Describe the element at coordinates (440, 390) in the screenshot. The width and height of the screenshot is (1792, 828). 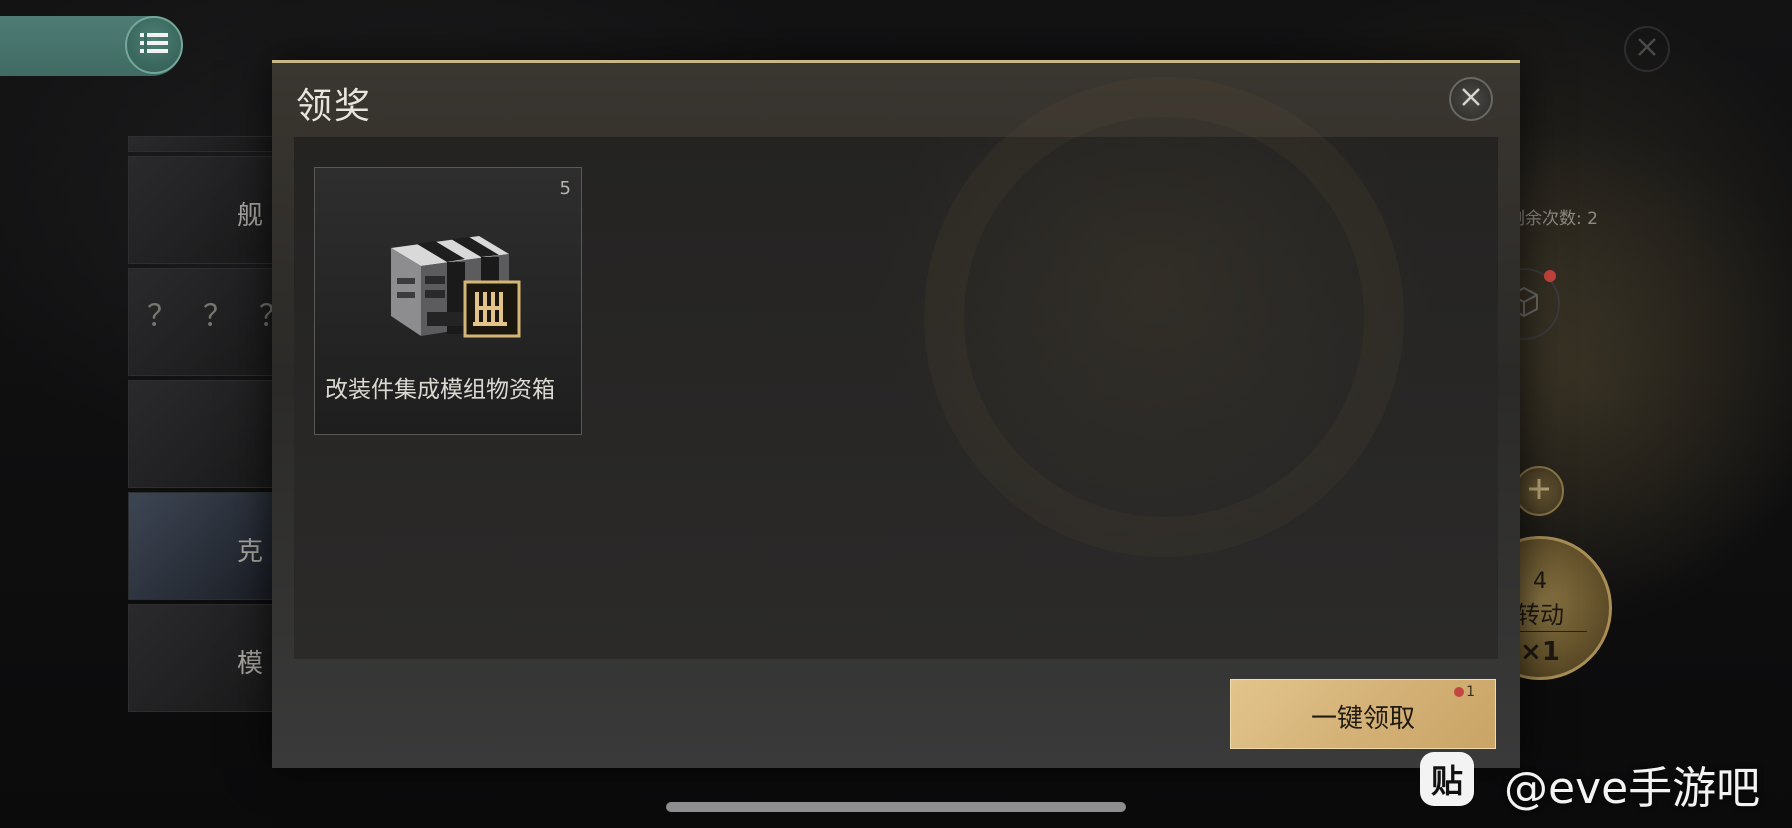
I see `reward-name: 改装件集成模组物资箱` at that location.